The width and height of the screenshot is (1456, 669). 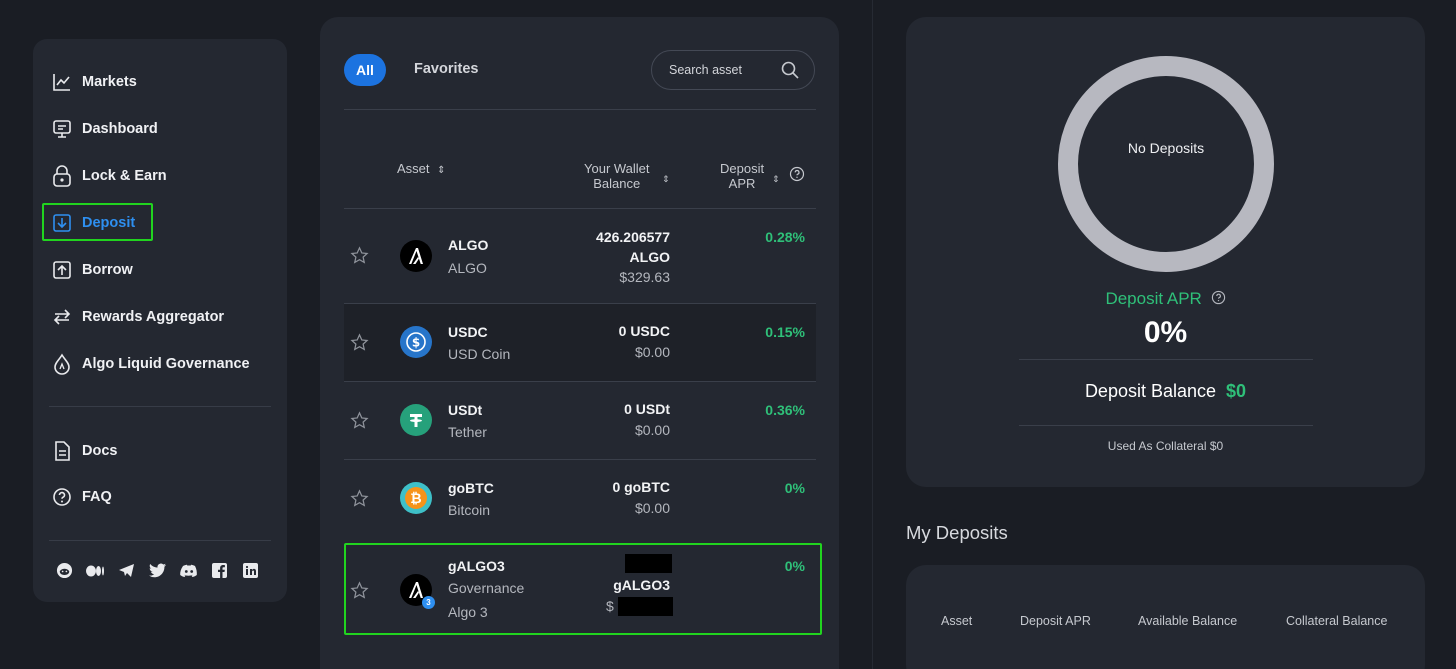 I want to click on deposit-apr: 0.15%, so click(x=785, y=332).